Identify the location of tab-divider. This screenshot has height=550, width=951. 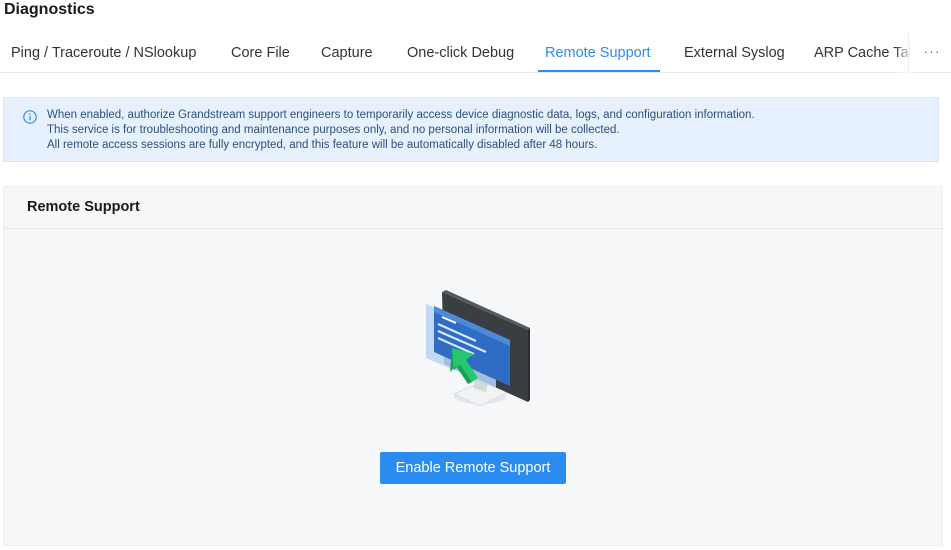
(908, 53).